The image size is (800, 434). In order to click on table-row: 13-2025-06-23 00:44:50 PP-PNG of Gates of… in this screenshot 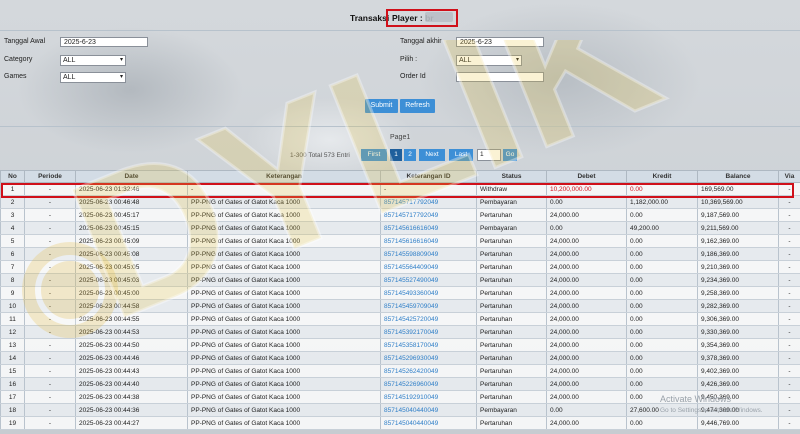, I will do `click(400, 345)`.